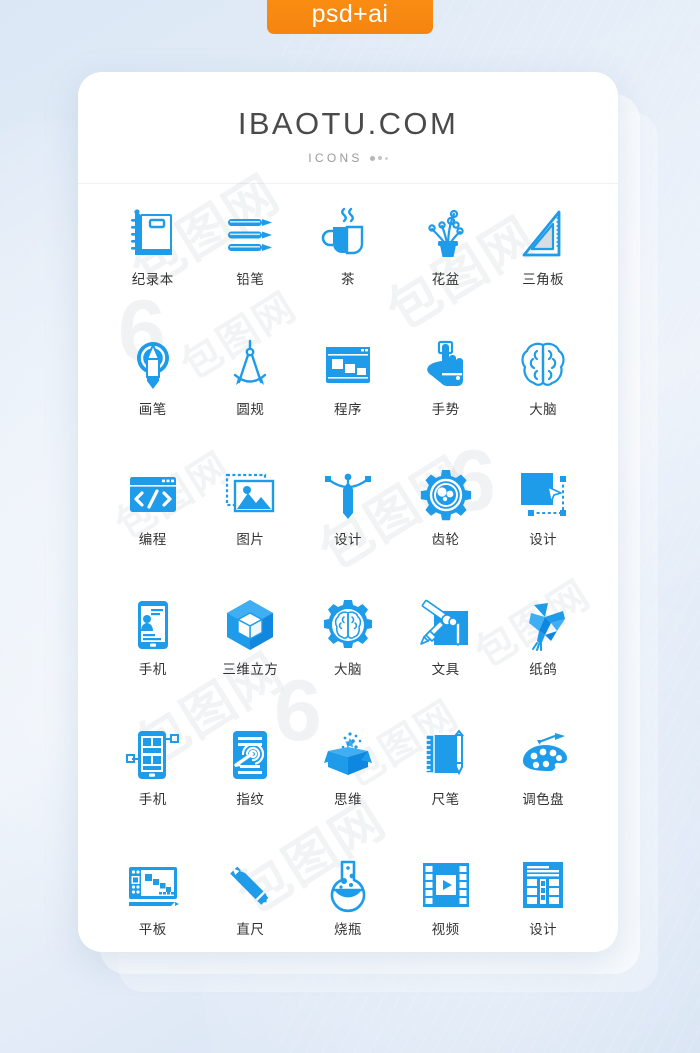  I want to click on icon-label: 程序, so click(347, 409).